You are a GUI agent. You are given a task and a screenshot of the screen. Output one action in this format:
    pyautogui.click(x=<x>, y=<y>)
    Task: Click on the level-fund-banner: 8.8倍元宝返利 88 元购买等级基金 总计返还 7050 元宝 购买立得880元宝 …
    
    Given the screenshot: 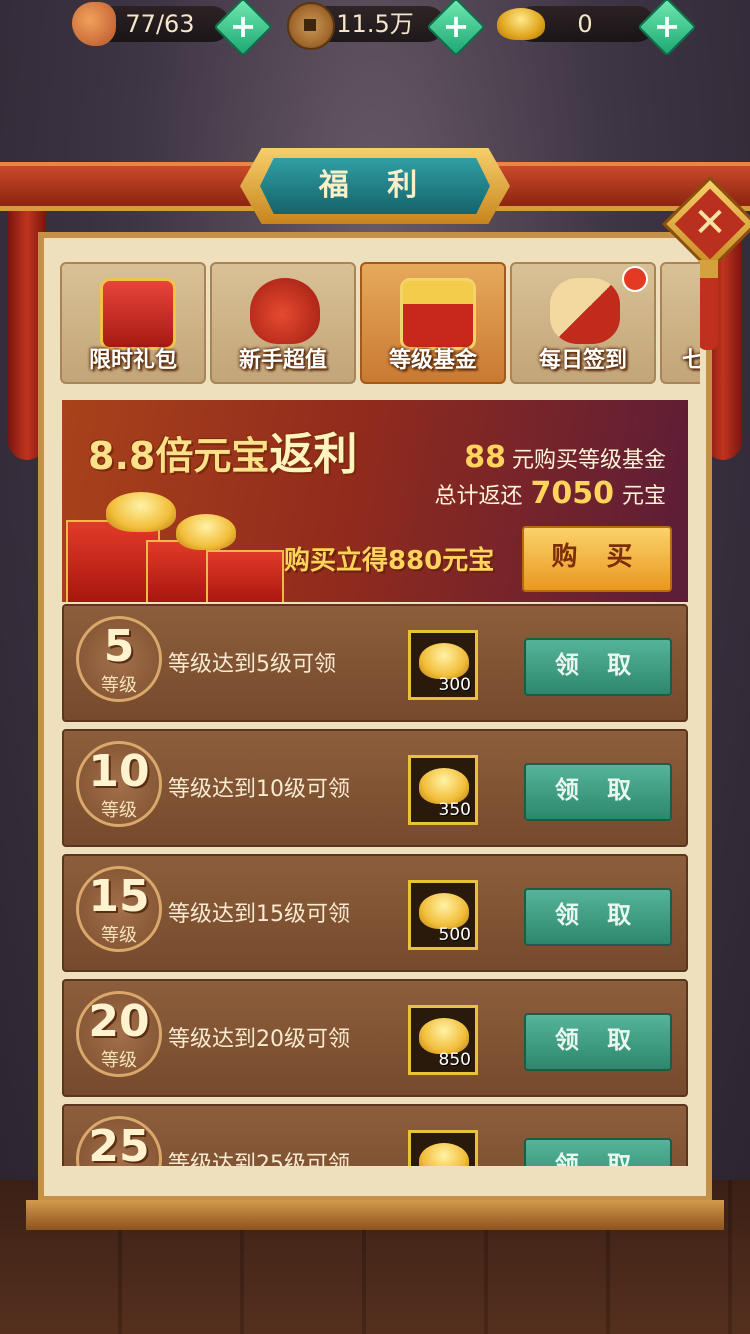 What is the action you would take?
    pyautogui.click(x=375, y=501)
    